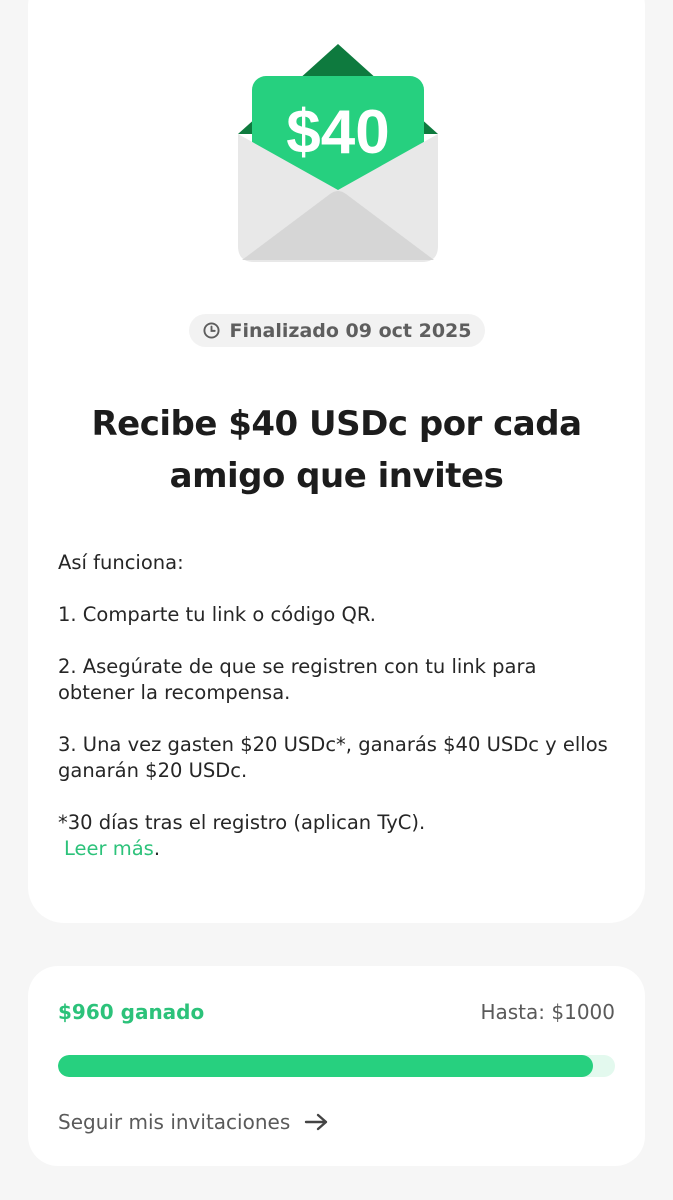  What do you see at coordinates (217, 614) in the screenshot?
I see `step-1: 1. Comparte tu link o código QR.` at bounding box center [217, 614].